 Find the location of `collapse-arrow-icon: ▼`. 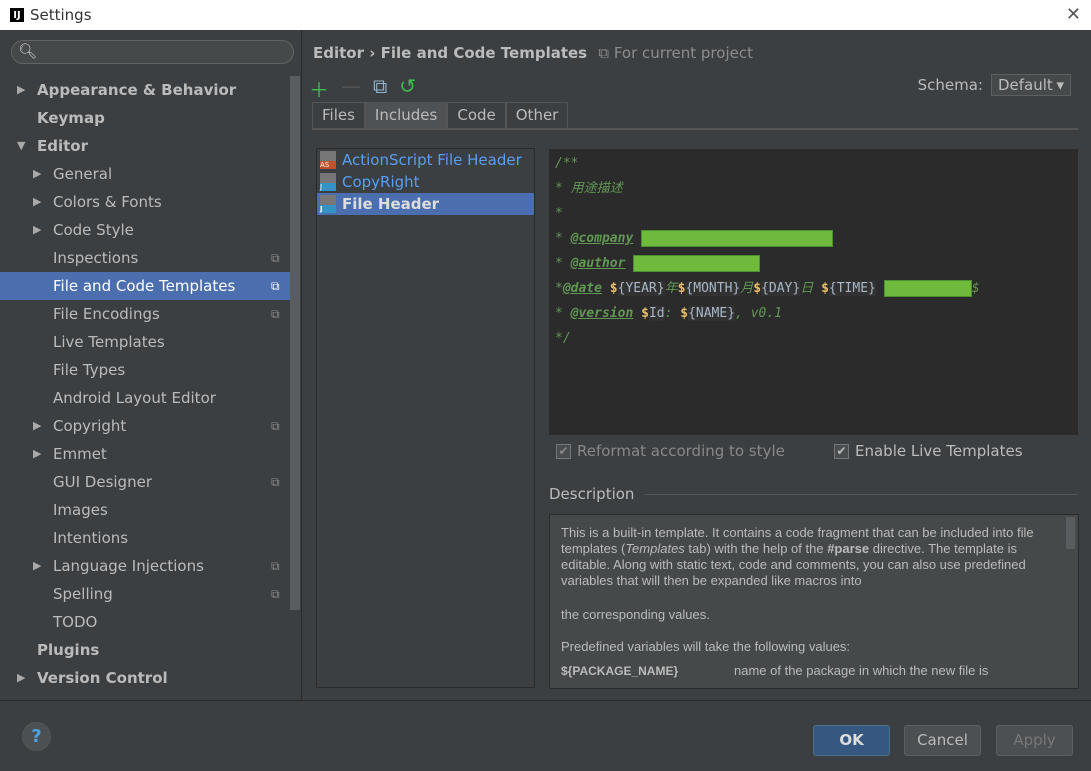

collapse-arrow-icon: ▼ is located at coordinates (21, 146).